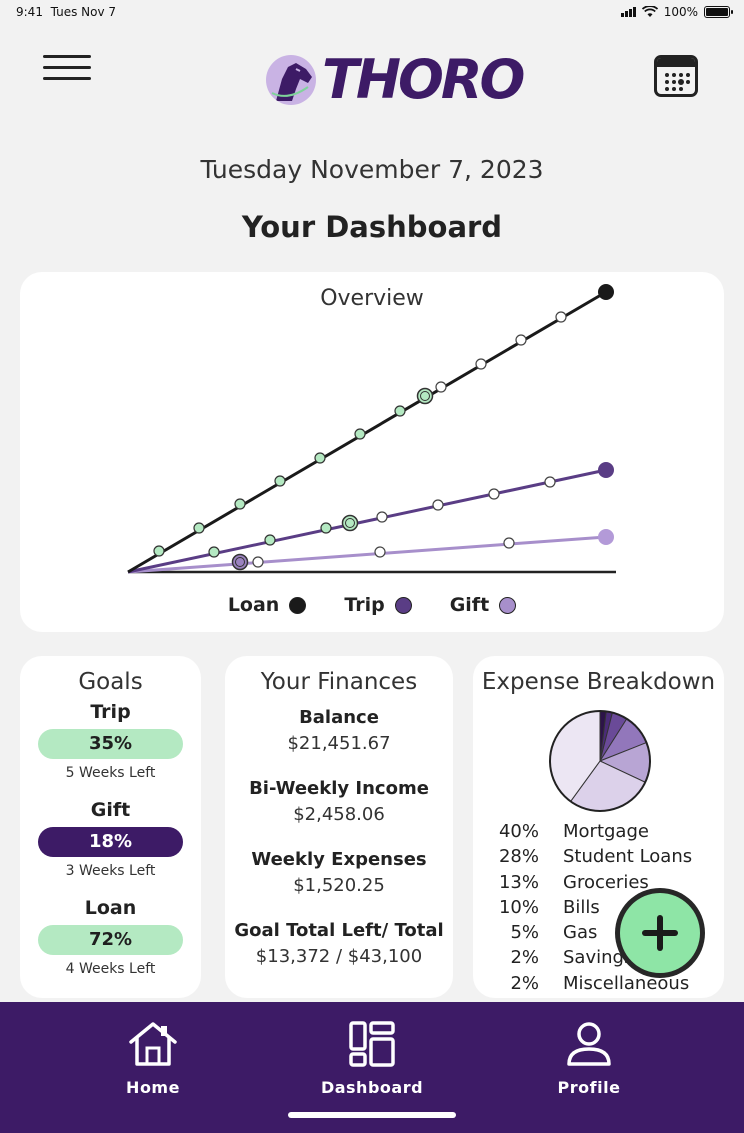 This screenshot has width=744, height=1133. I want to click on finances-title: Your Finances, so click(339, 682).